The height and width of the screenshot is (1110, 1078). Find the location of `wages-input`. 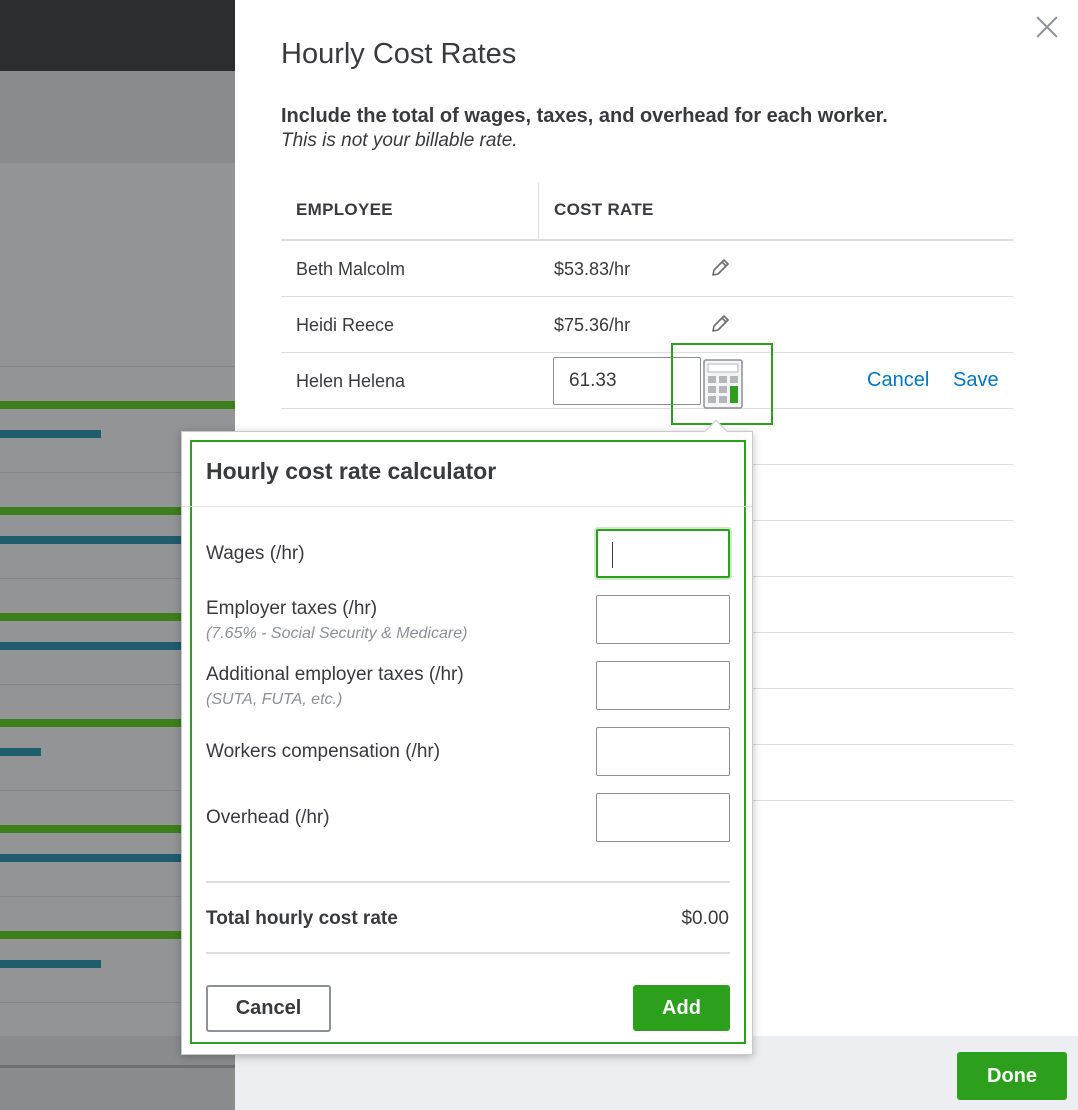

wages-input is located at coordinates (663, 553).